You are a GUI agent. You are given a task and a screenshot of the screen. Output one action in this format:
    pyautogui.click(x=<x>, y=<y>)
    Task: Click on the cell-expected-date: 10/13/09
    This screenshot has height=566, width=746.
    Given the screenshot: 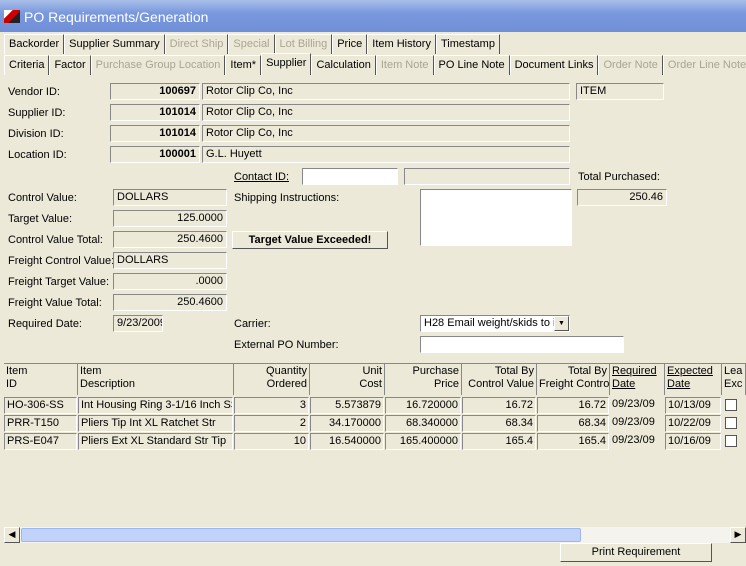 What is the action you would take?
    pyautogui.click(x=693, y=405)
    